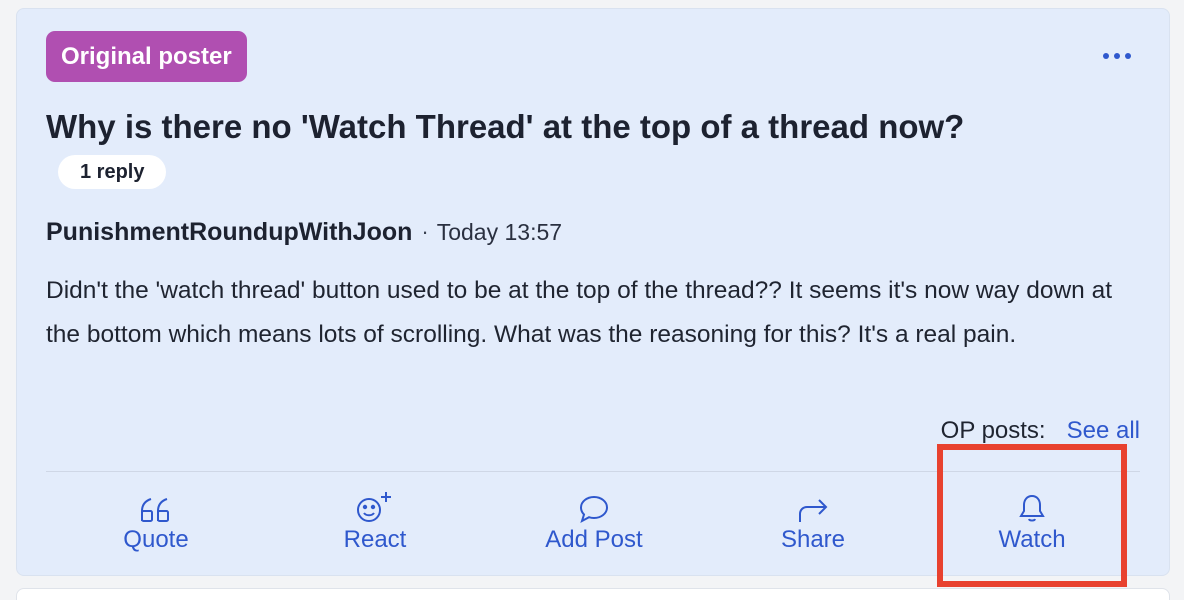 Image resolution: width=1184 pixels, height=600 pixels. I want to click on post-meta: PunishmentRoundupWithJoon · Today 13:57, so click(304, 232).